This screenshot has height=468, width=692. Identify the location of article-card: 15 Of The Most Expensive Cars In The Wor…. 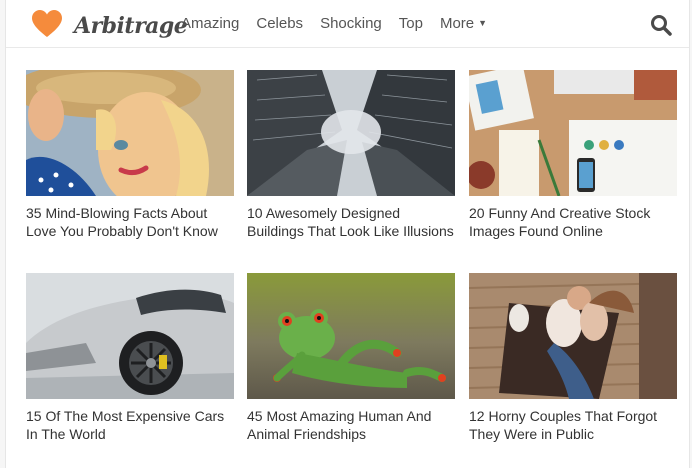
(130, 358).